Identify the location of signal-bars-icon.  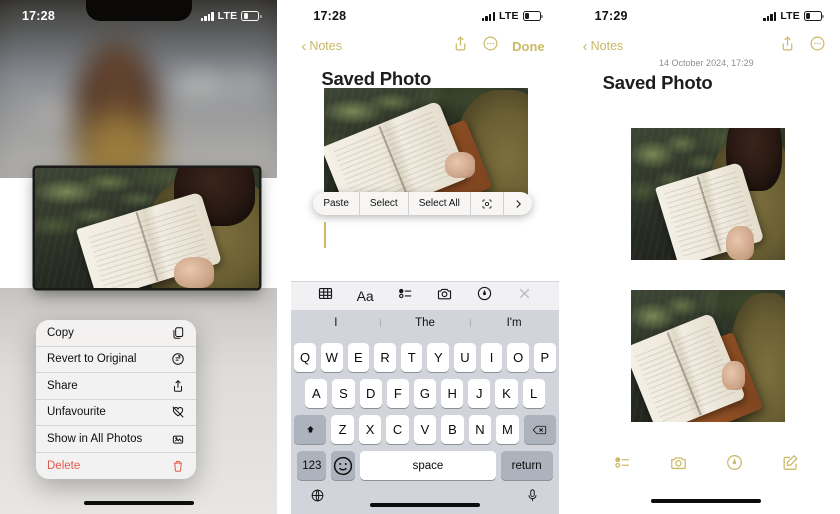
(770, 16).